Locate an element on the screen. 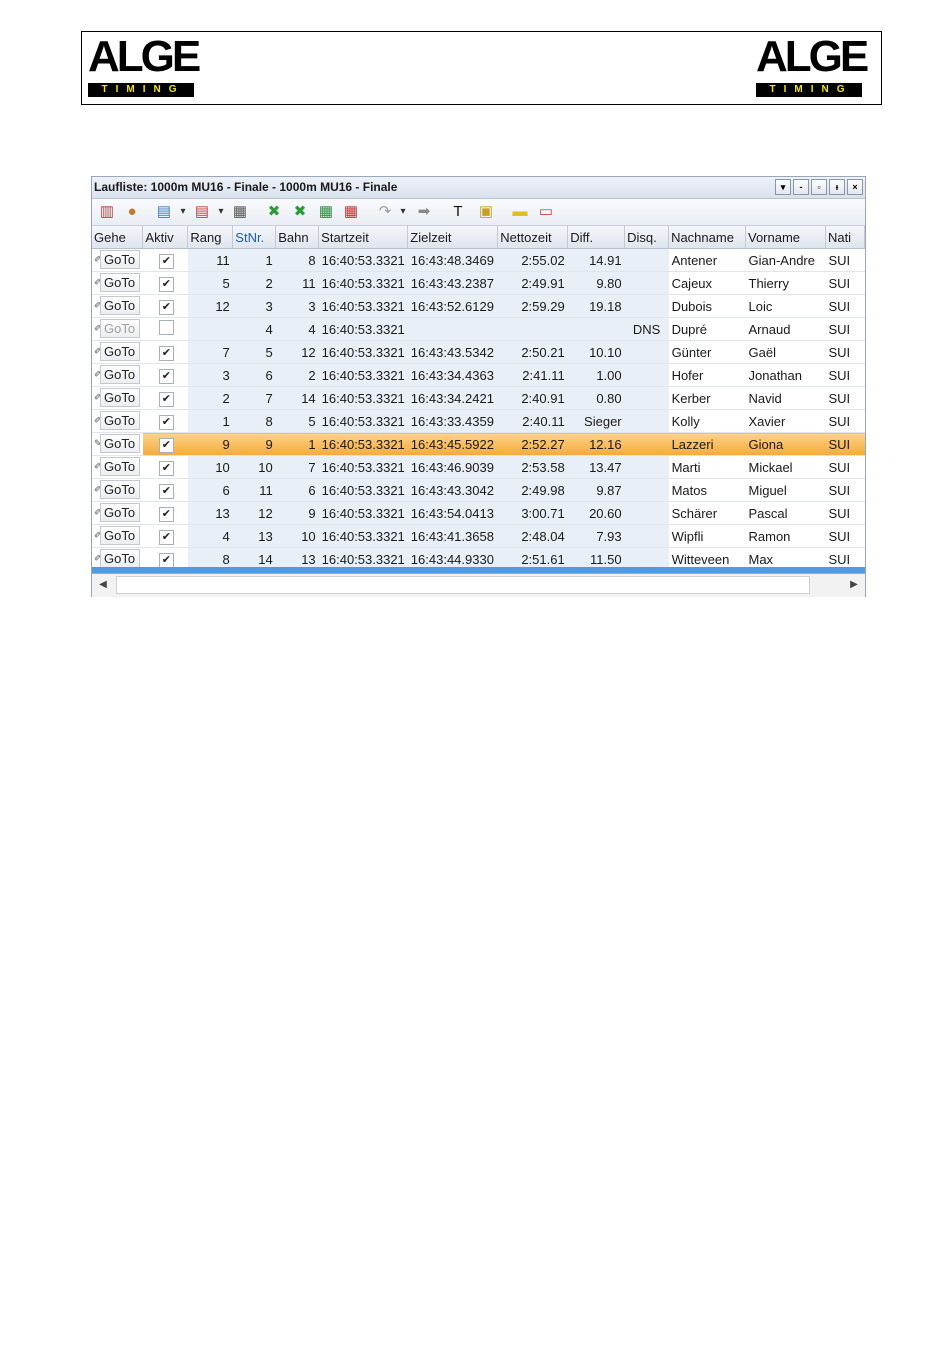 The height and width of the screenshot is (1369, 950). cell-nach: Kerber is located at coordinates (707, 398).